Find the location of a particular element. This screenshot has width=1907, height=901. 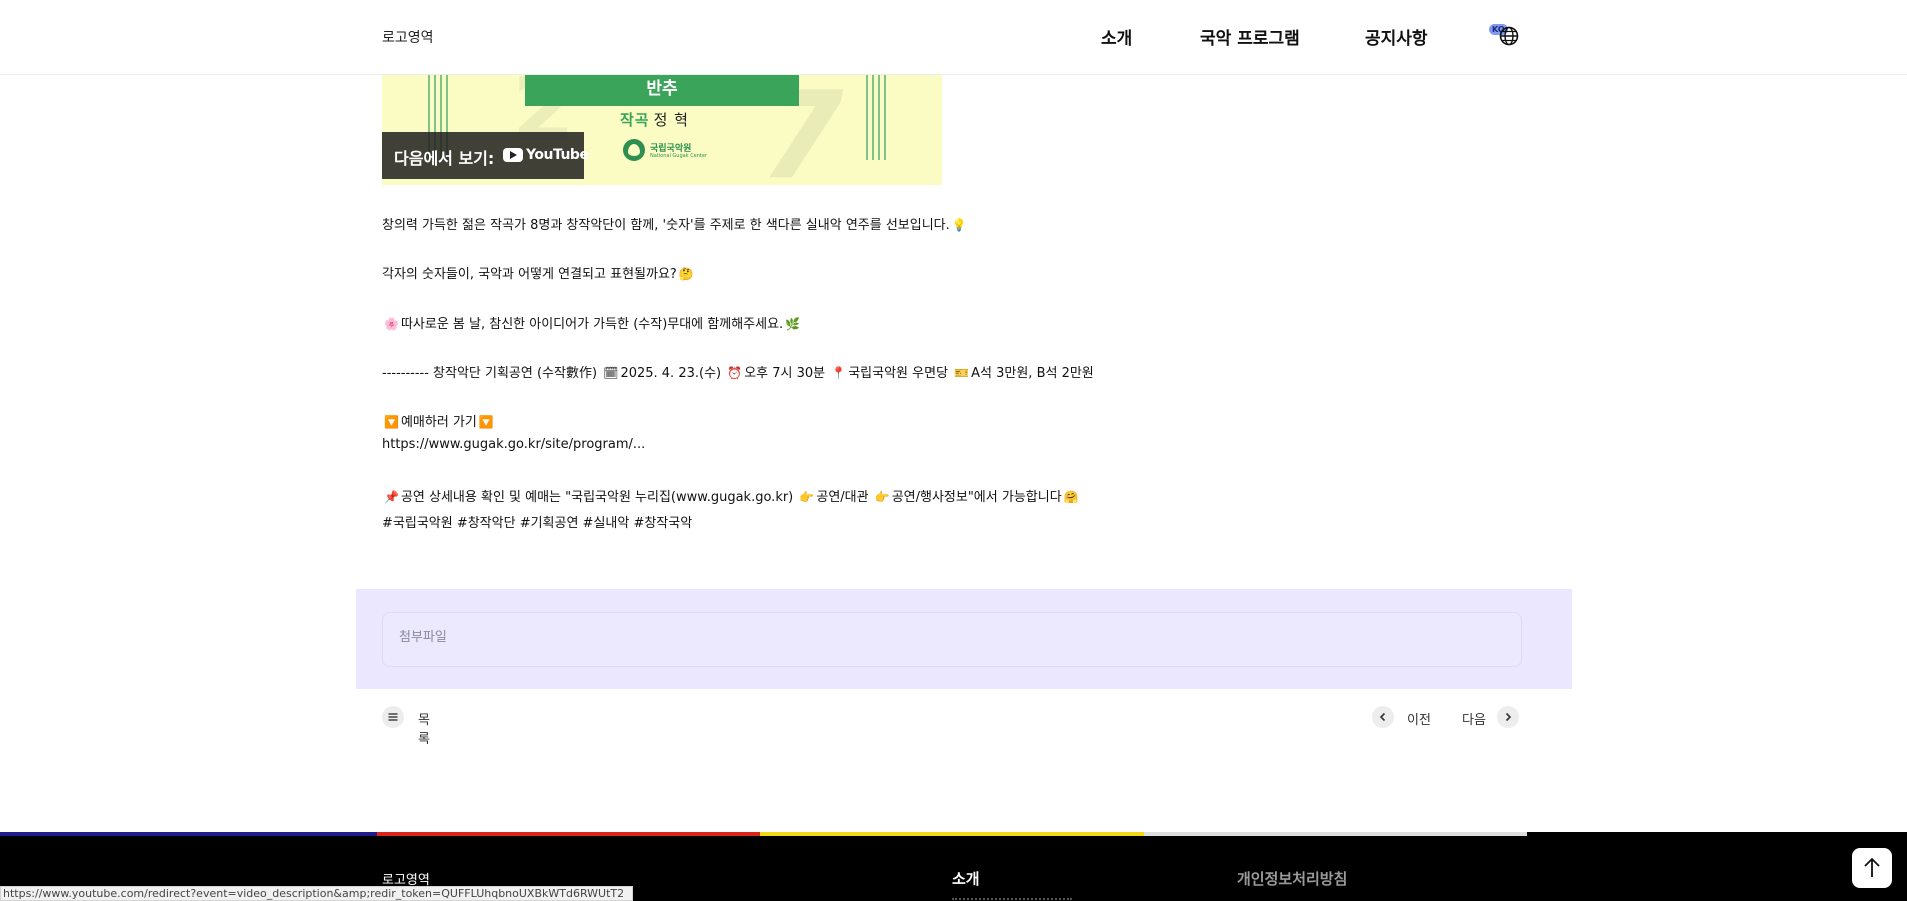

description-text: 따사로운 봄 날, 참신한 아이디어가 가득한 (수작)무대에 함께해주세요. is located at coordinates (592, 324).